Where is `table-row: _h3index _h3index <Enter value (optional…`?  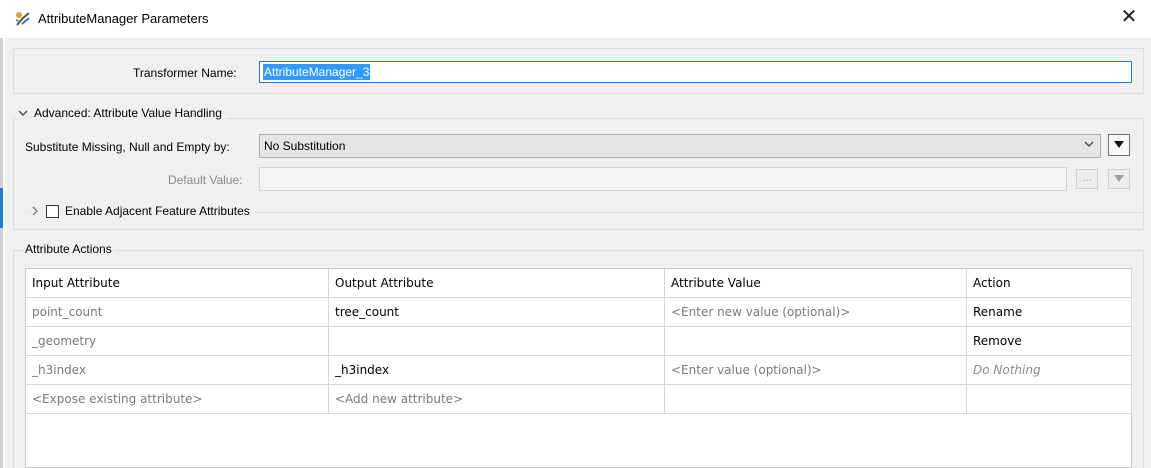 table-row: _h3index _h3index <Enter value (optional… is located at coordinates (579, 370).